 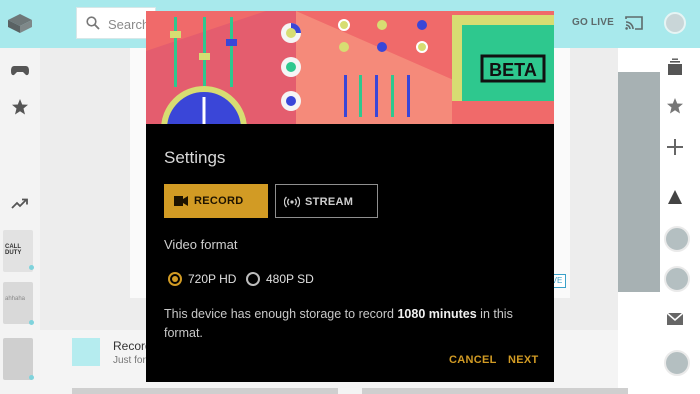 What do you see at coordinates (437, 314) in the screenshot?
I see `recording-minutes: 1080 minutes` at bounding box center [437, 314].